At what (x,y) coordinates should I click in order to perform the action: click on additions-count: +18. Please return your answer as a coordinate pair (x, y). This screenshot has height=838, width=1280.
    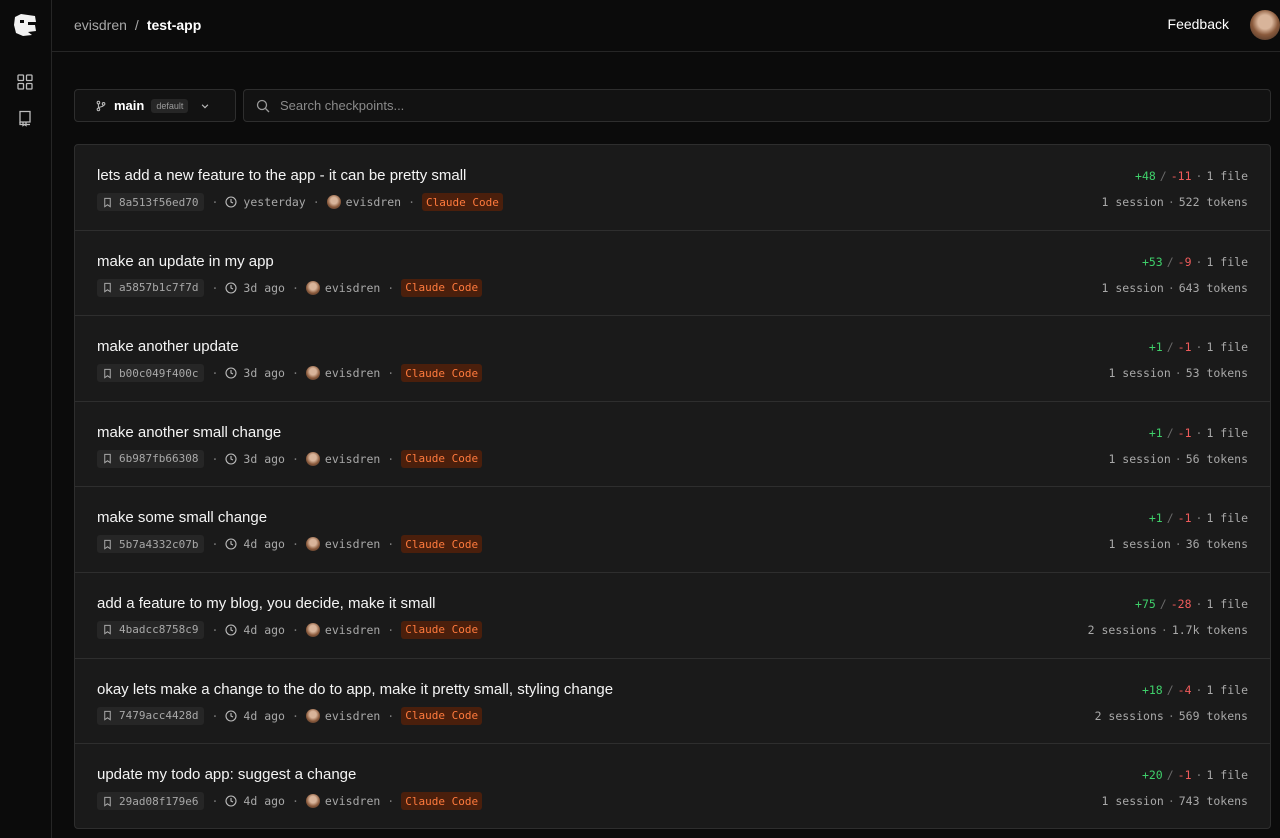
    Looking at the image, I should click on (1152, 689).